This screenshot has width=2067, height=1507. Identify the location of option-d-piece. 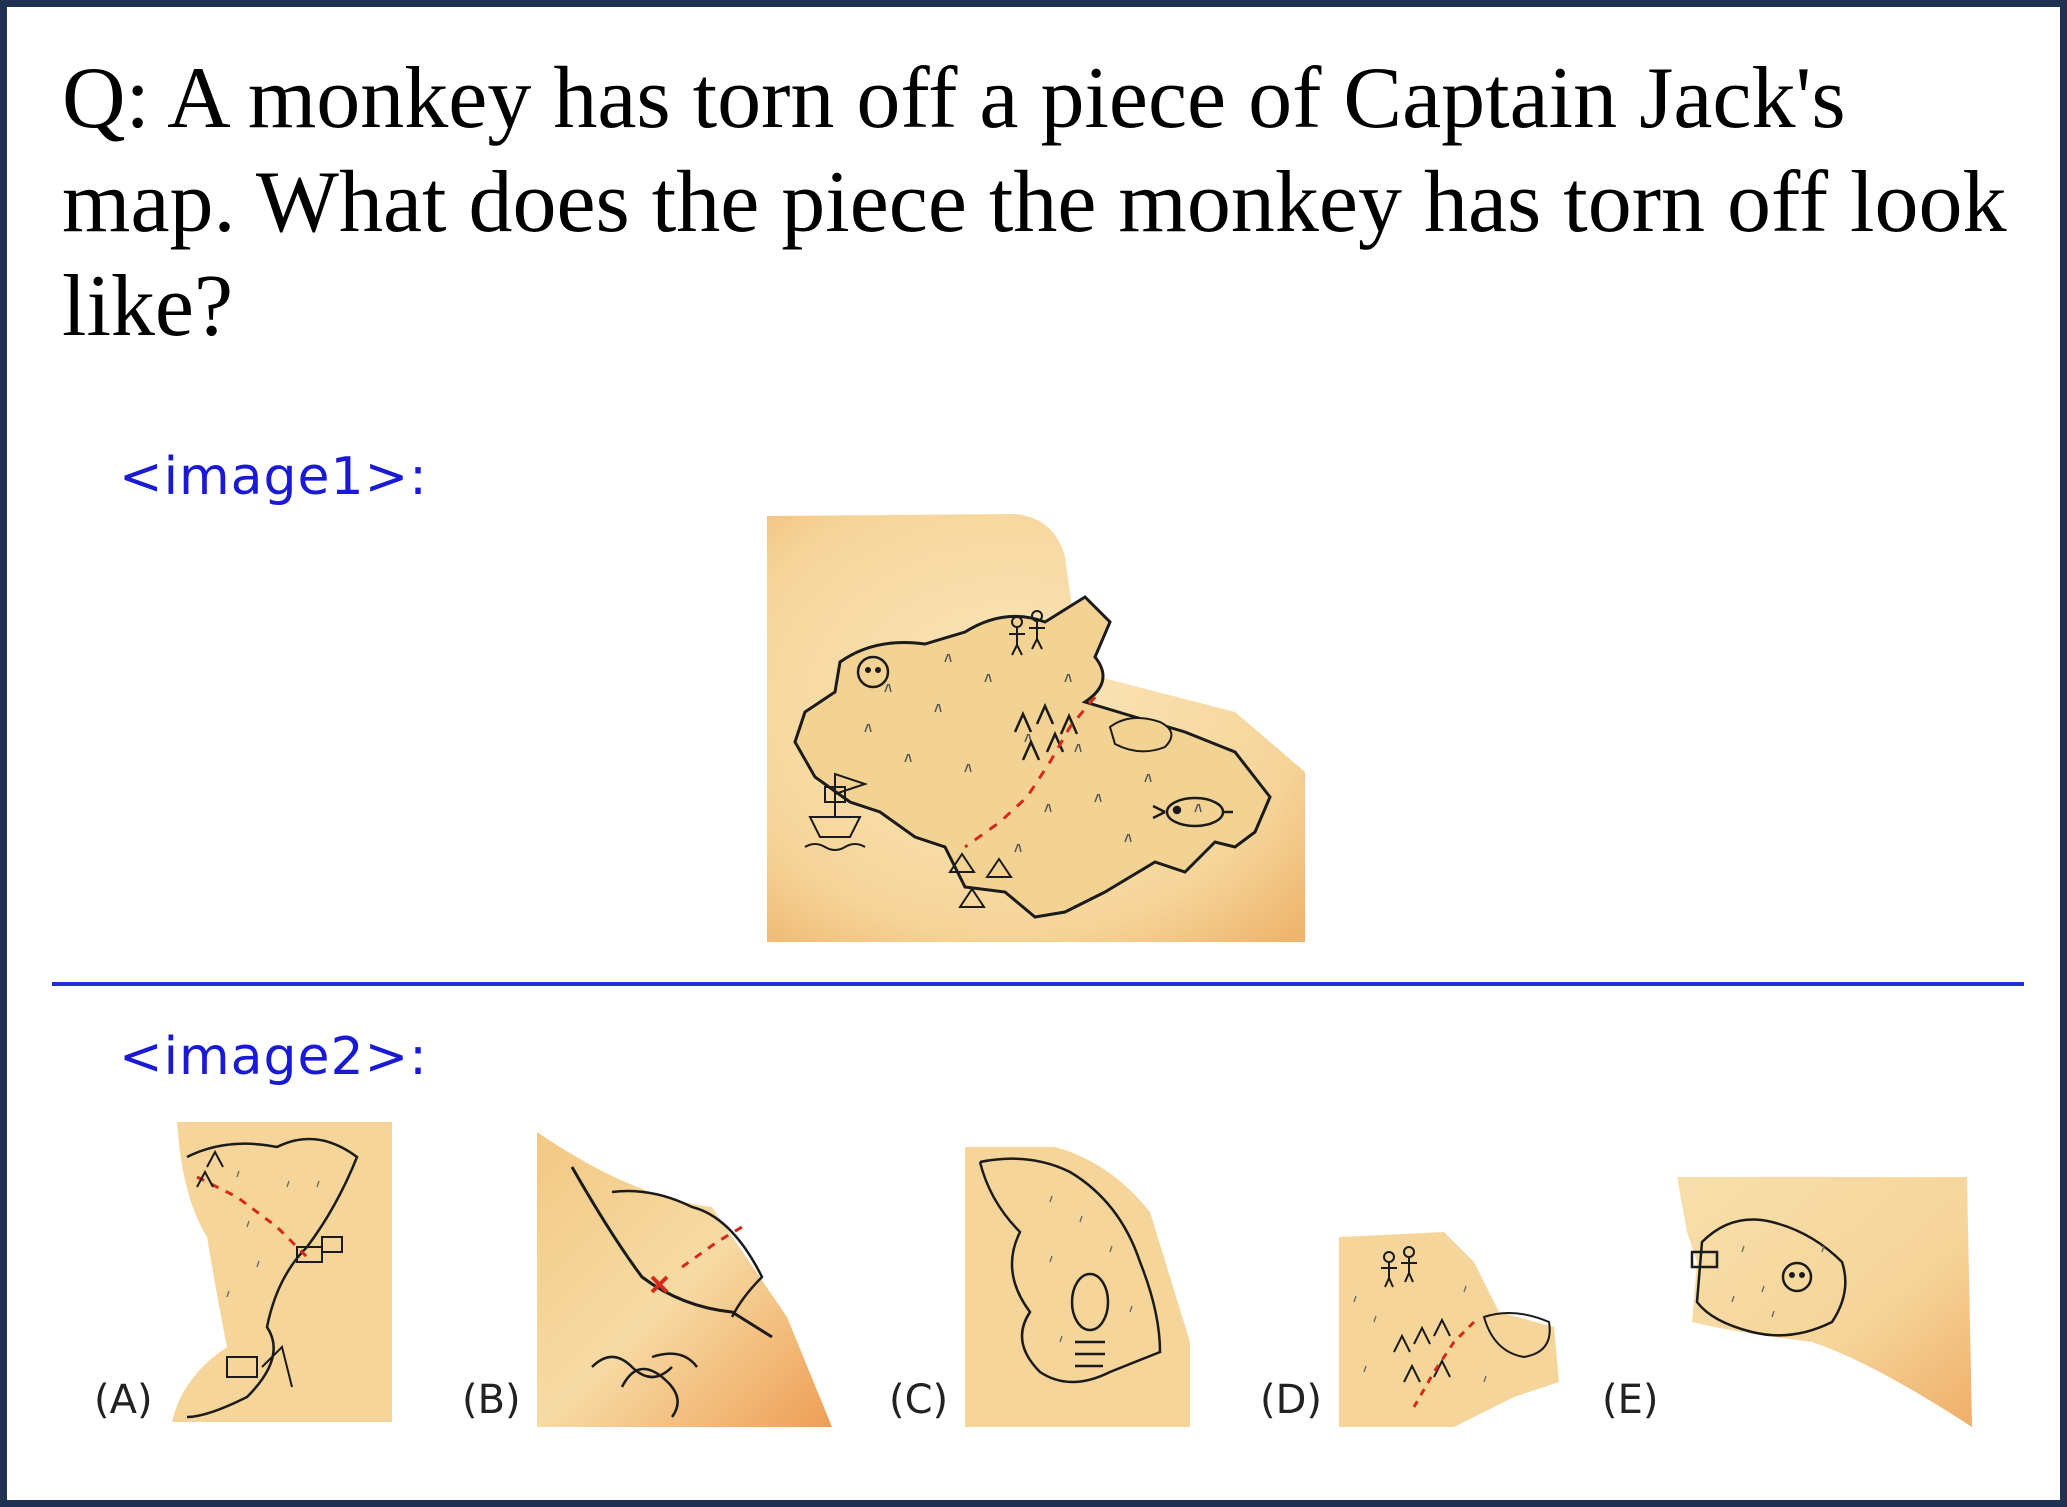
(1449, 1329).